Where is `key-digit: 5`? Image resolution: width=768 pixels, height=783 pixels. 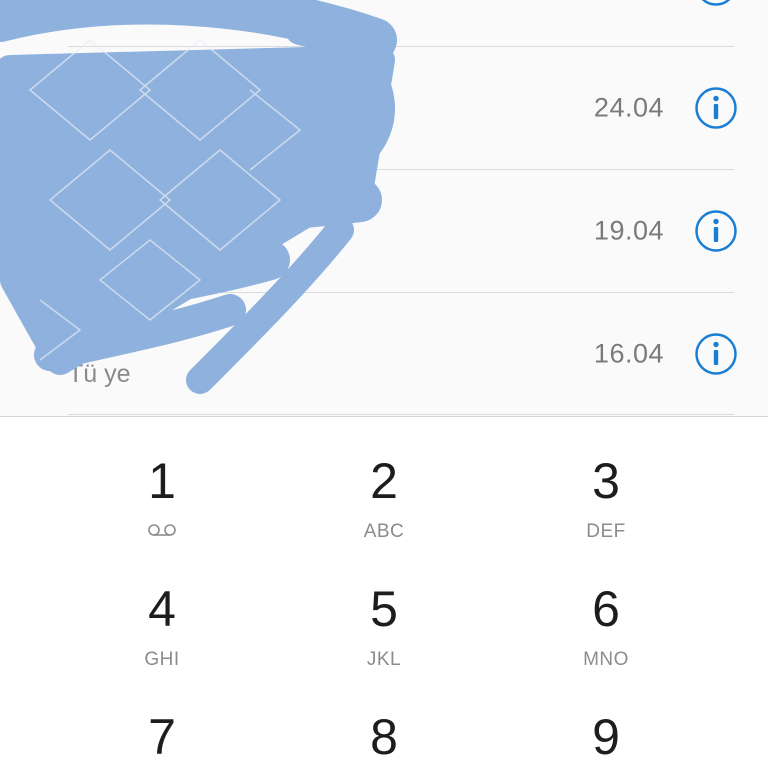
key-digit: 5 is located at coordinates (384, 609).